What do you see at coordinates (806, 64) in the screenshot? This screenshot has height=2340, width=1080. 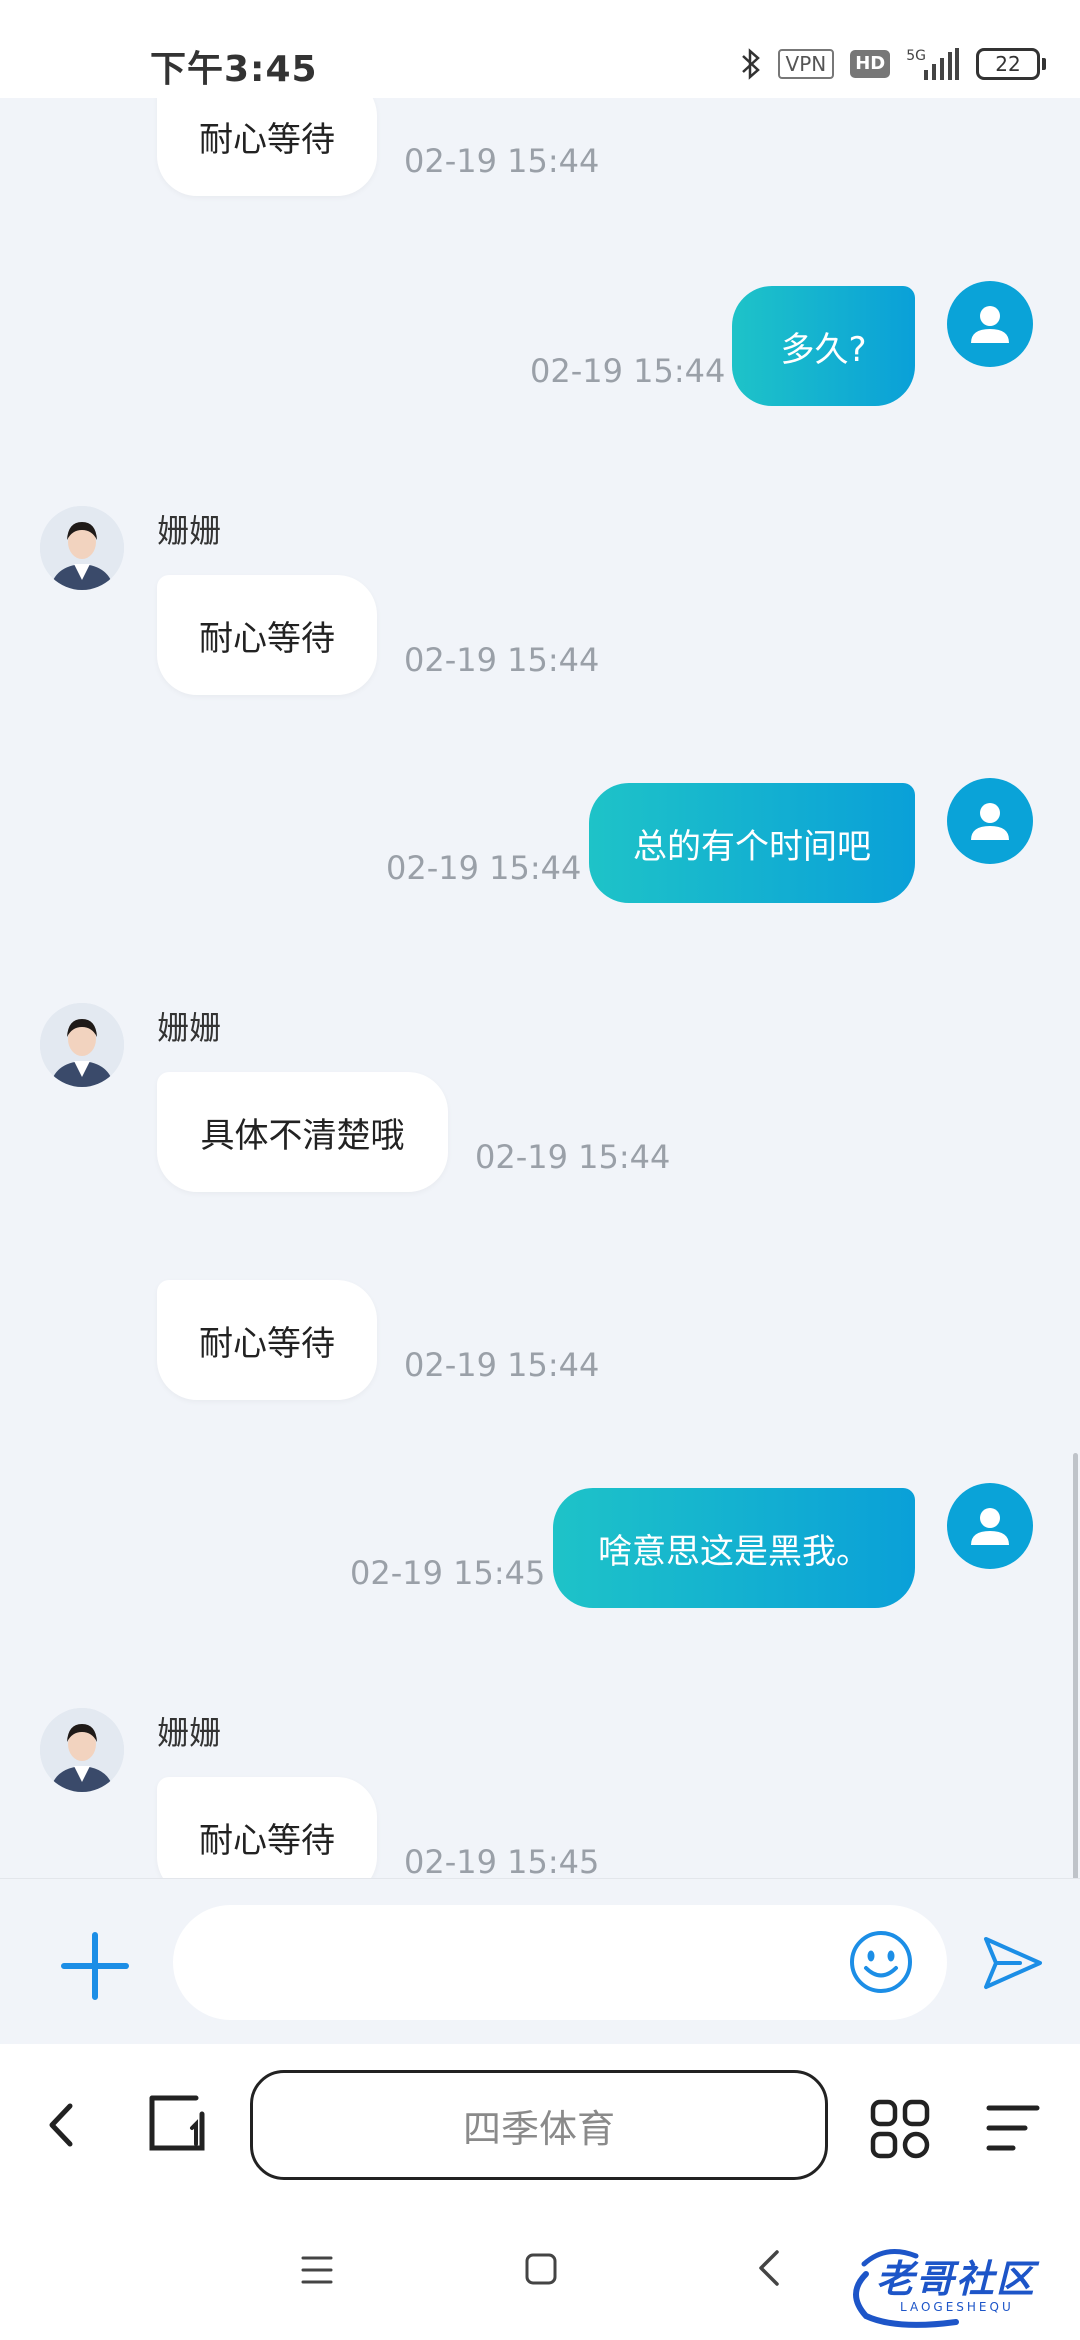 I see `vpn-badge: VPN` at bounding box center [806, 64].